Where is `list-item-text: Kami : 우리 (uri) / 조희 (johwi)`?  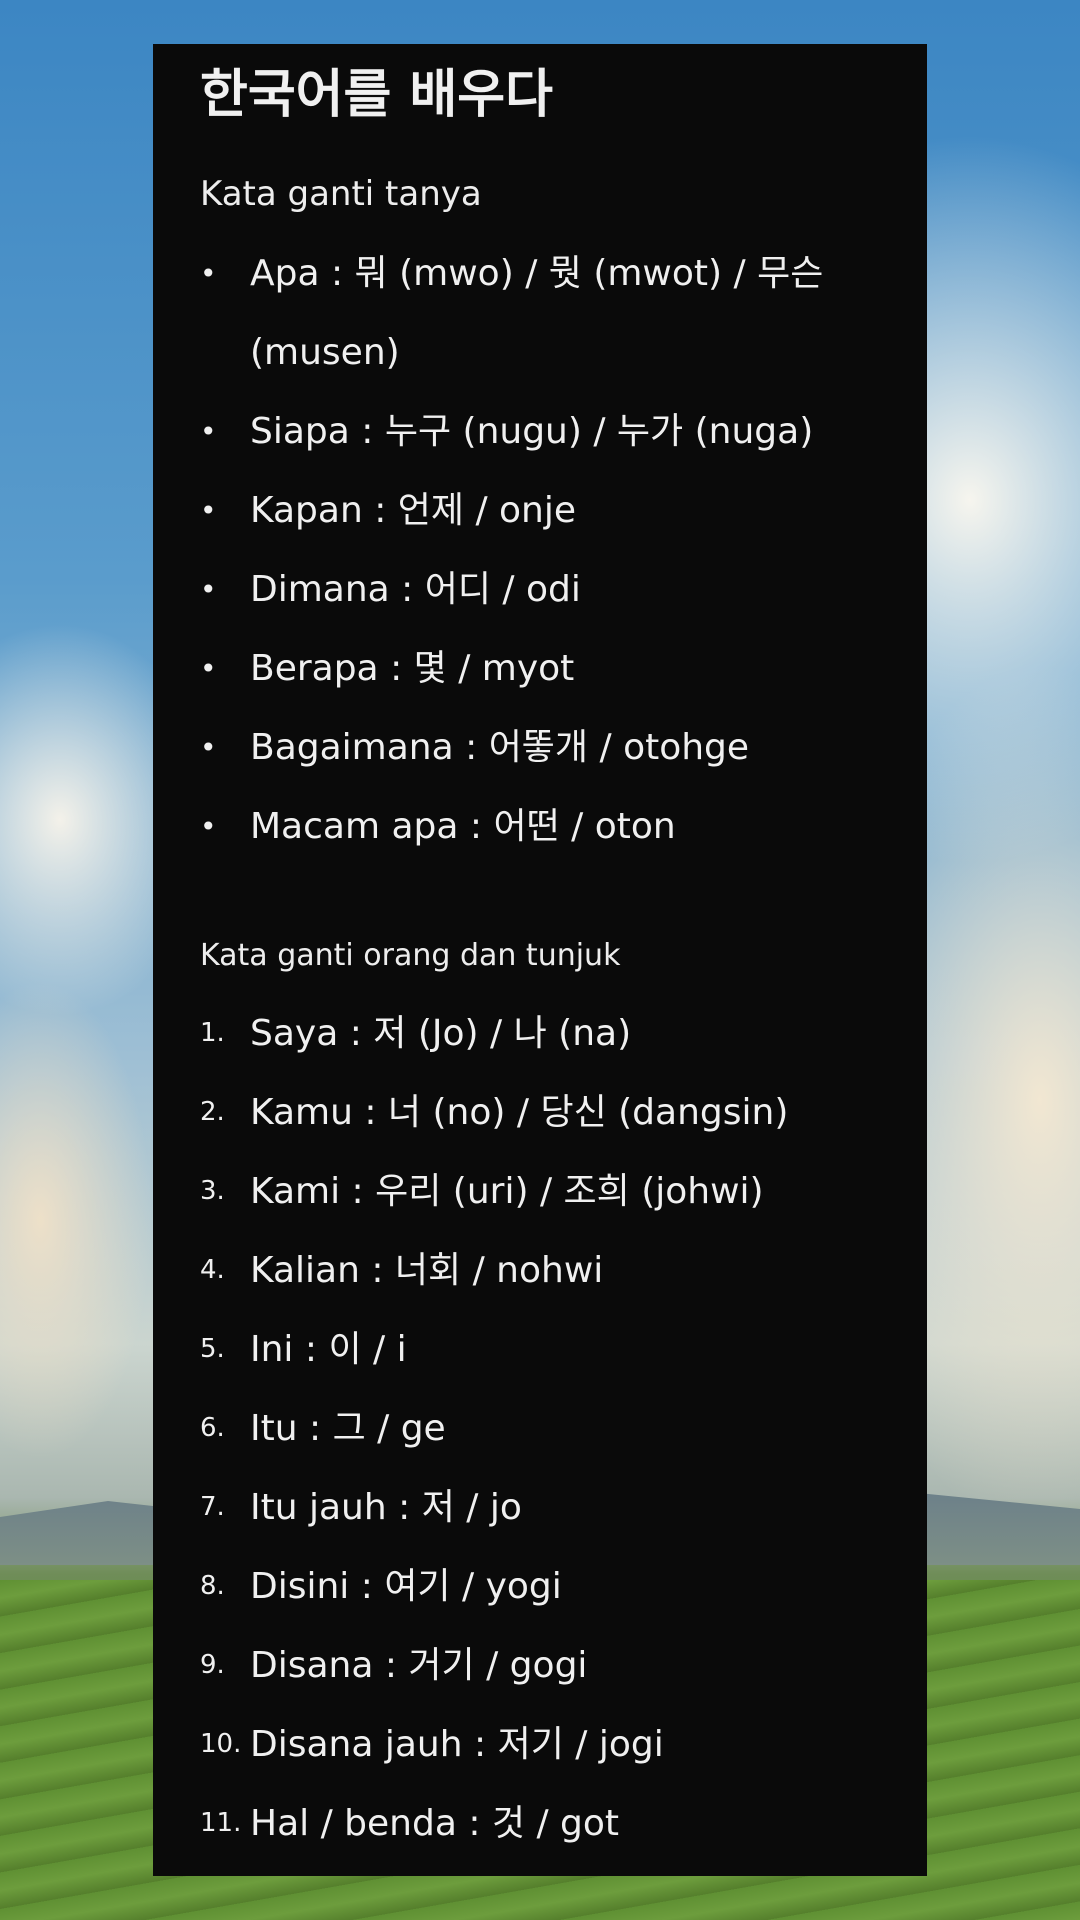
list-item-text: Kami : 우리 (uri) / 조희 (johwi) is located at coordinates (507, 1191).